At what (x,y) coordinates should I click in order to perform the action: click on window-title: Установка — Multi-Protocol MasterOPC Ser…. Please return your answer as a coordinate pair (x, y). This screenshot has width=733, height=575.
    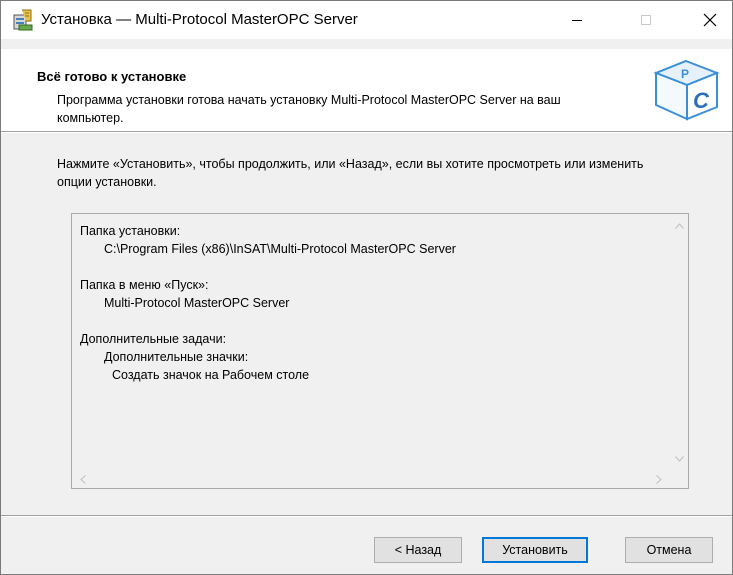
    Looking at the image, I should click on (199, 19).